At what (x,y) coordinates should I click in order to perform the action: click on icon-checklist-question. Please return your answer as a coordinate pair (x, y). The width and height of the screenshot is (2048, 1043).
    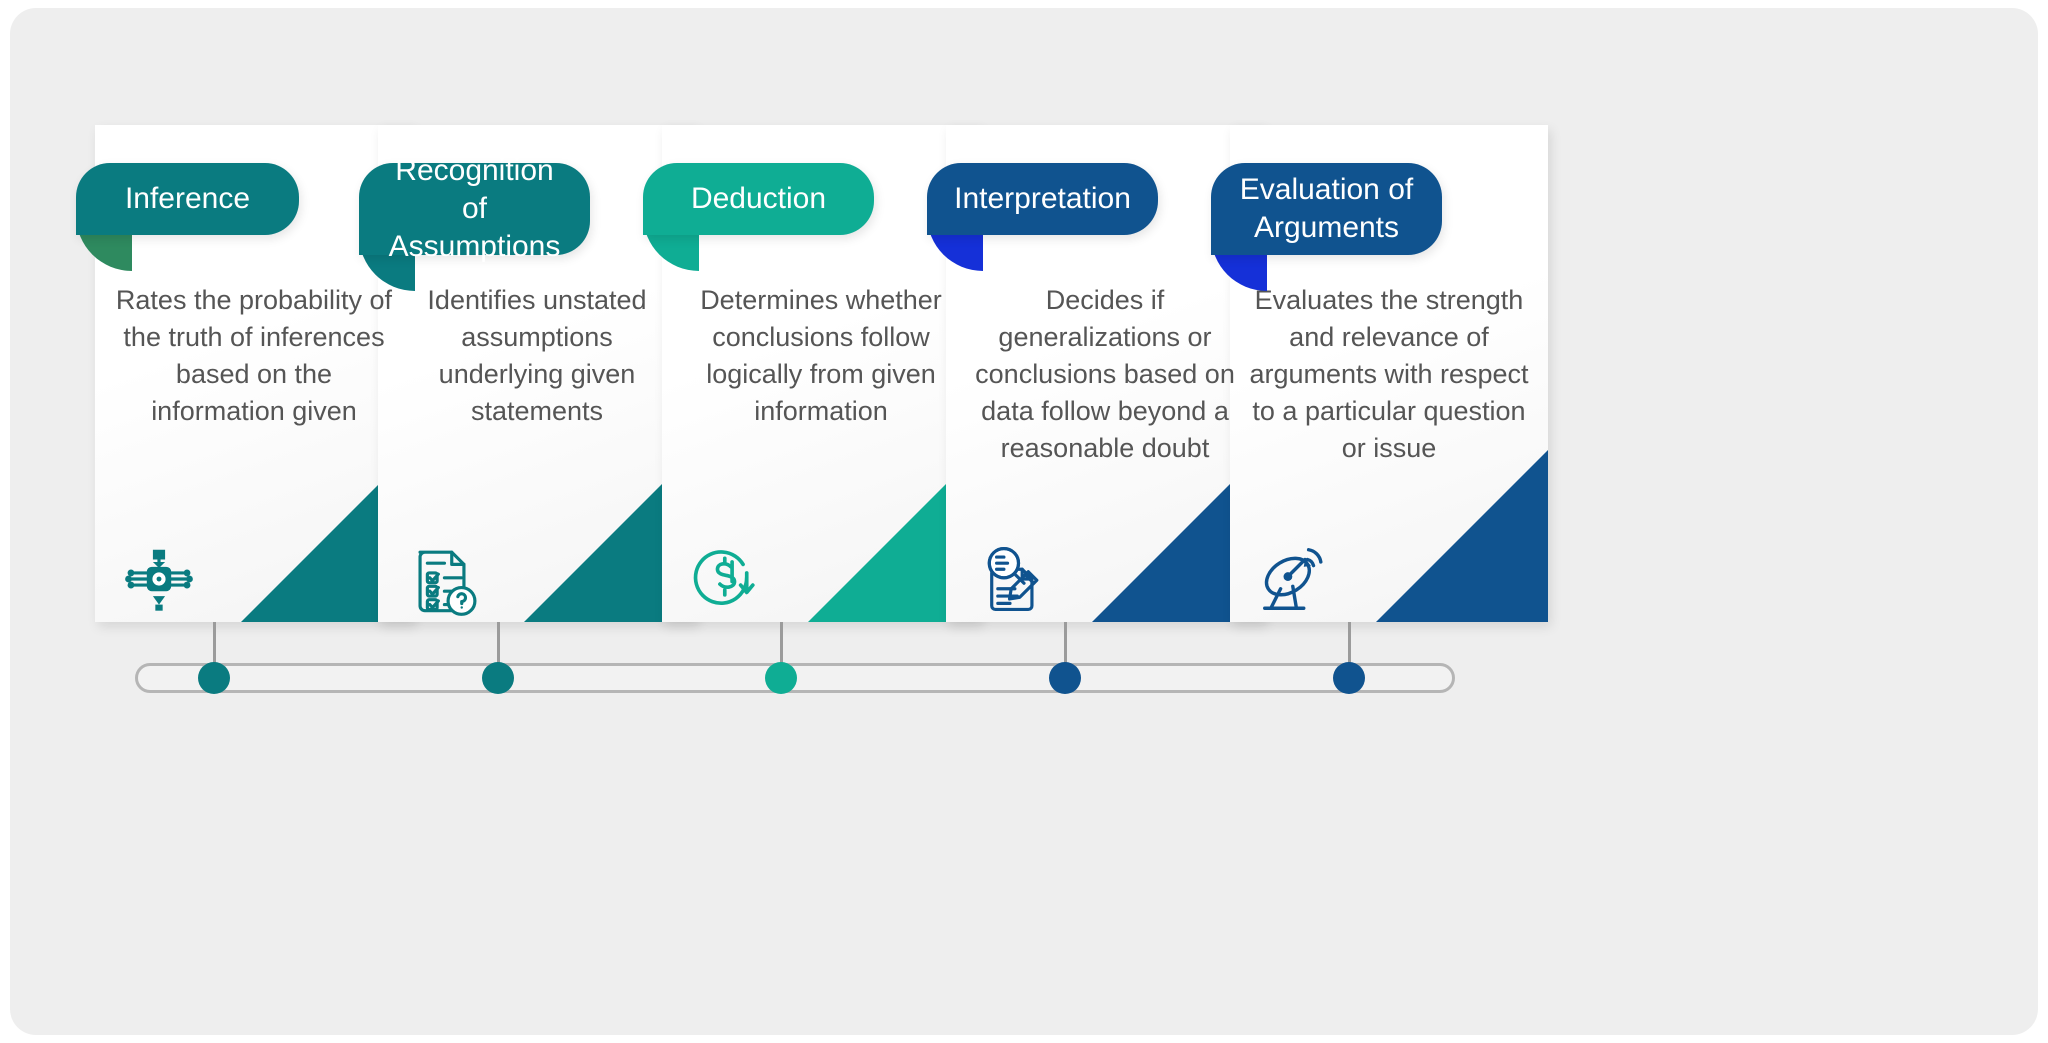
    Looking at the image, I should click on (442, 579).